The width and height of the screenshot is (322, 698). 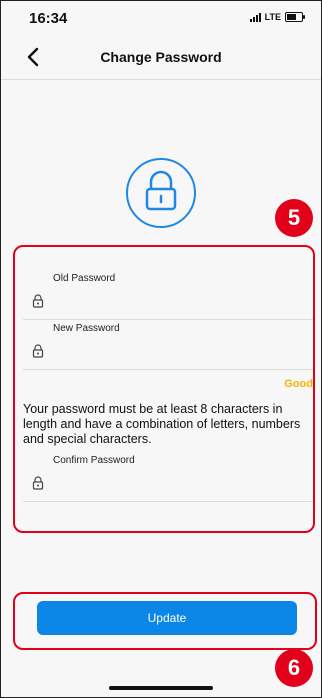 What do you see at coordinates (84, 278) in the screenshot?
I see `old-password-label: Old Password` at bounding box center [84, 278].